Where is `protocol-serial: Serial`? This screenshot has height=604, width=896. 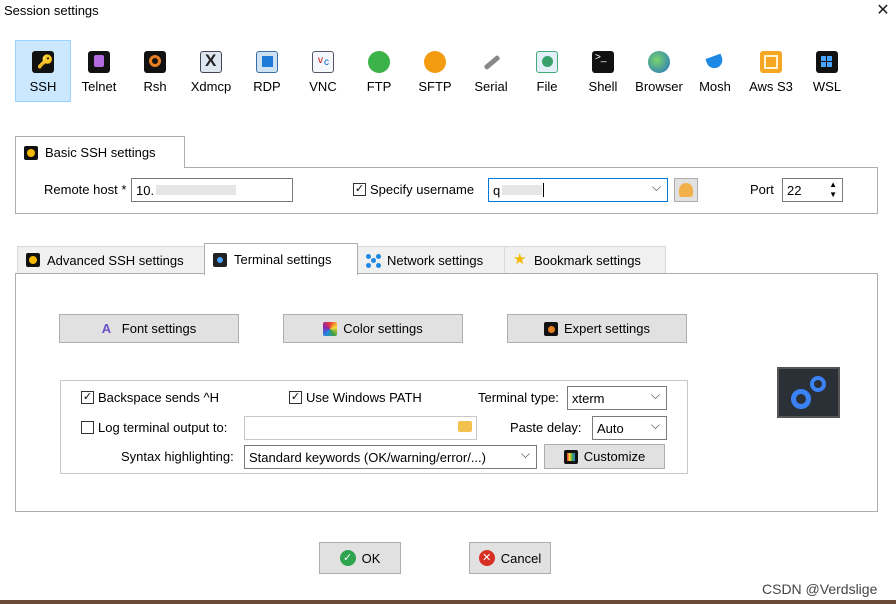
protocol-serial: Serial is located at coordinates (491, 71).